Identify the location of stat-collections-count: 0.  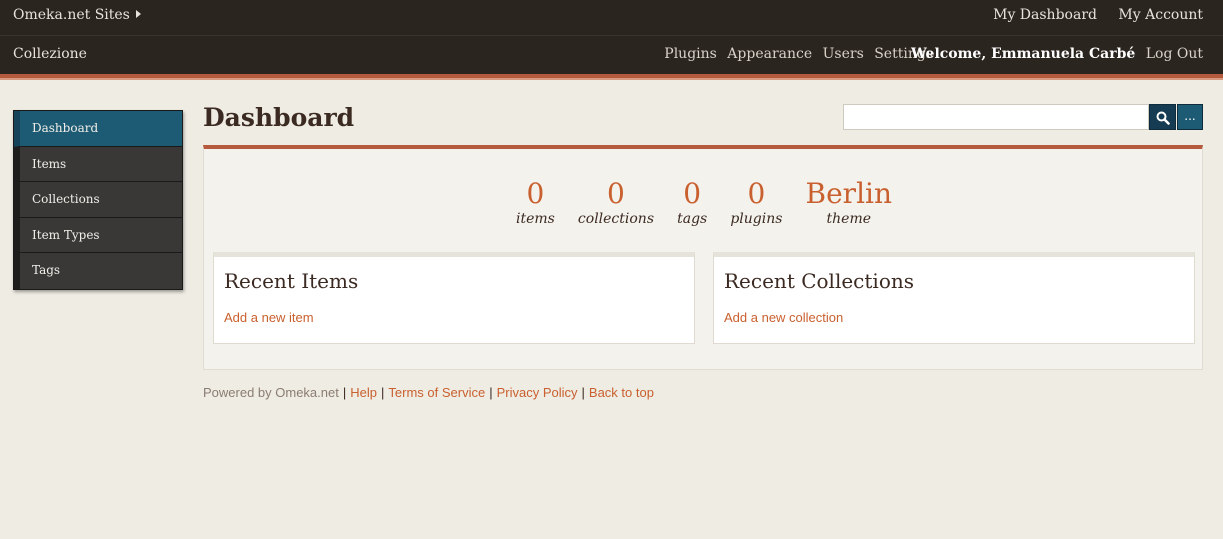
(616, 193).